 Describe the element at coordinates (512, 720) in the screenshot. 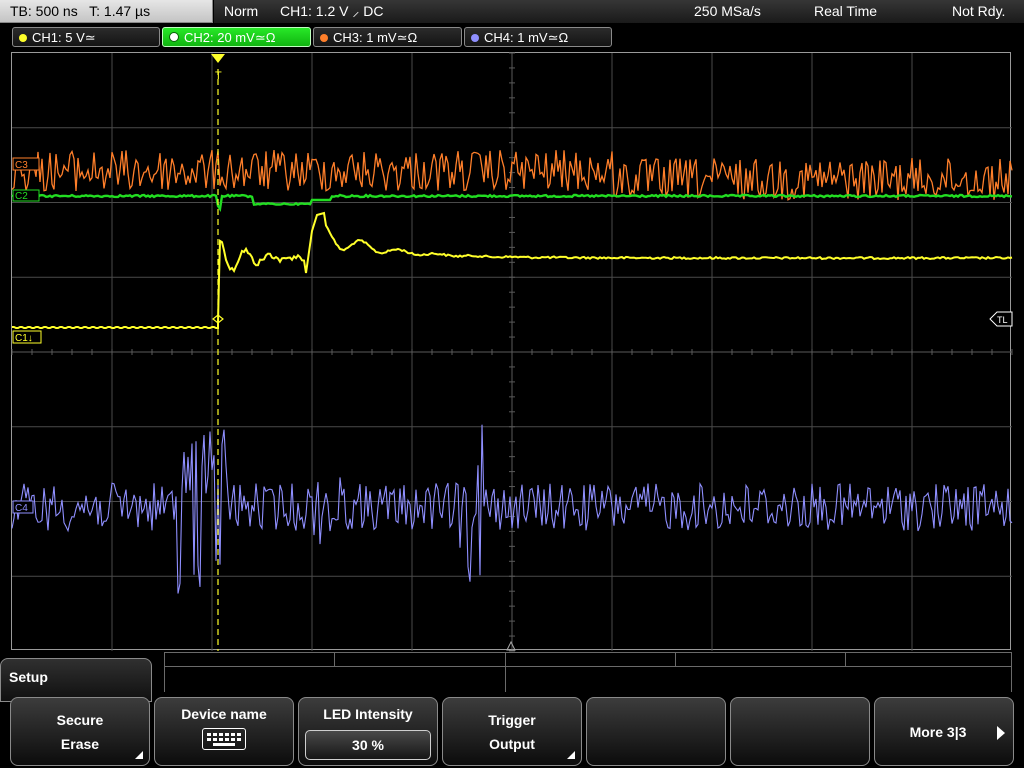

I see `softkey-label: Trigger` at that location.